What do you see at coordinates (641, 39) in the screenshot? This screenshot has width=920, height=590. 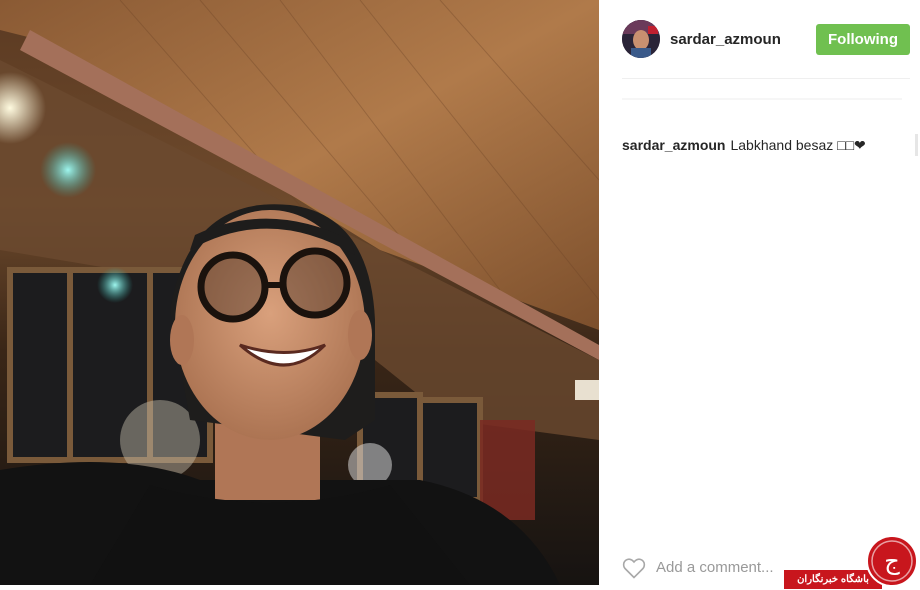 I see `avatar` at bounding box center [641, 39].